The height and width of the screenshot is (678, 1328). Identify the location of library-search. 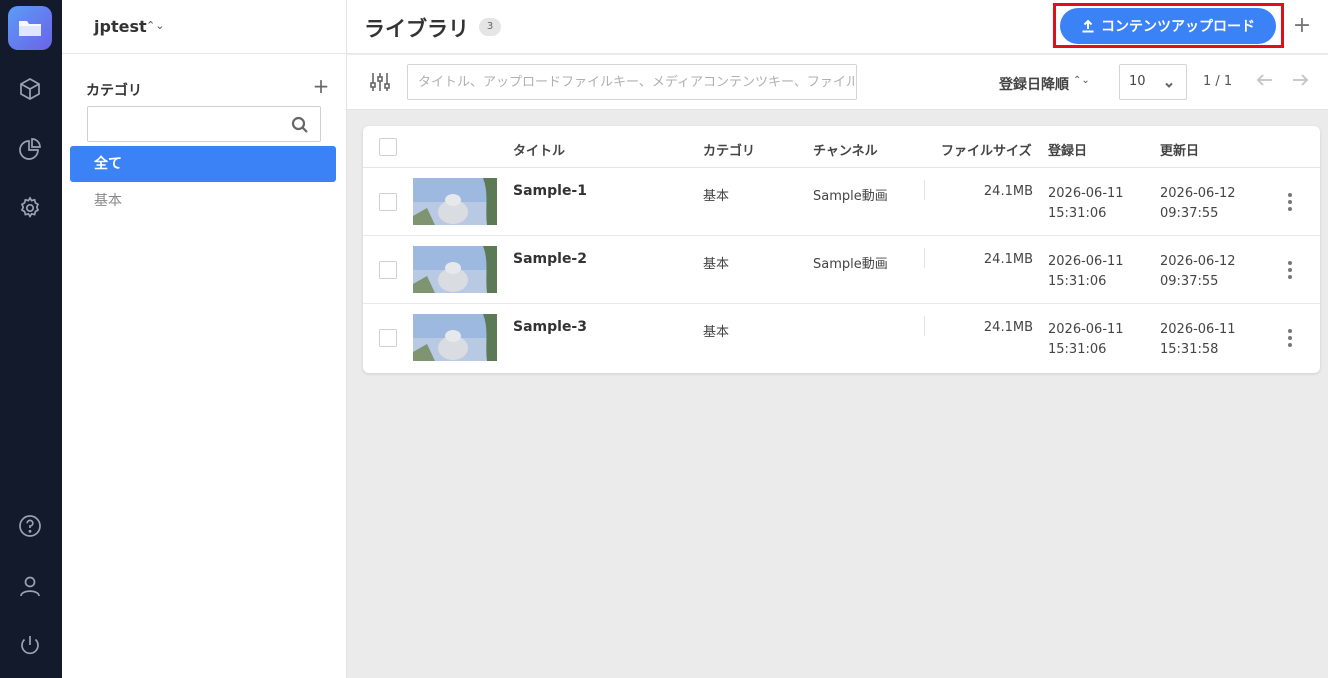
(632, 82).